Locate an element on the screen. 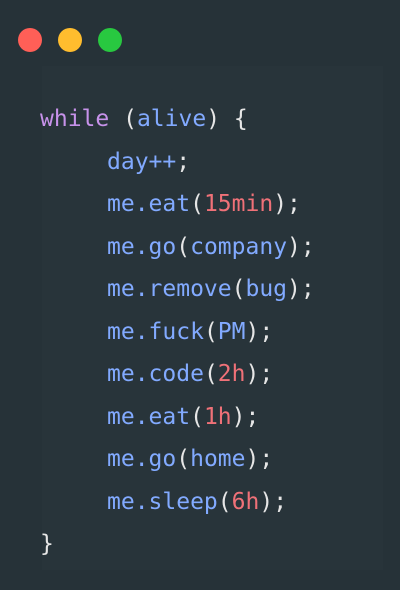 The height and width of the screenshot is (590, 400). code-line: day++; is located at coordinates (177, 162).